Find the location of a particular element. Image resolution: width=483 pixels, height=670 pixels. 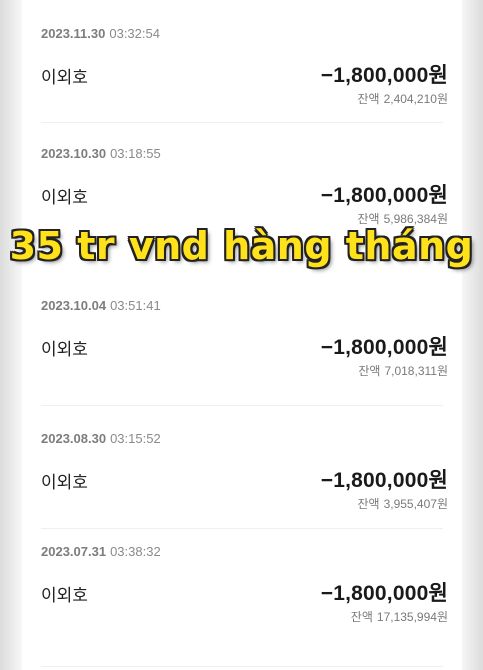

overlay-caption-text: 35 tr vnd hàng tháng is located at coordinates (241, 246).